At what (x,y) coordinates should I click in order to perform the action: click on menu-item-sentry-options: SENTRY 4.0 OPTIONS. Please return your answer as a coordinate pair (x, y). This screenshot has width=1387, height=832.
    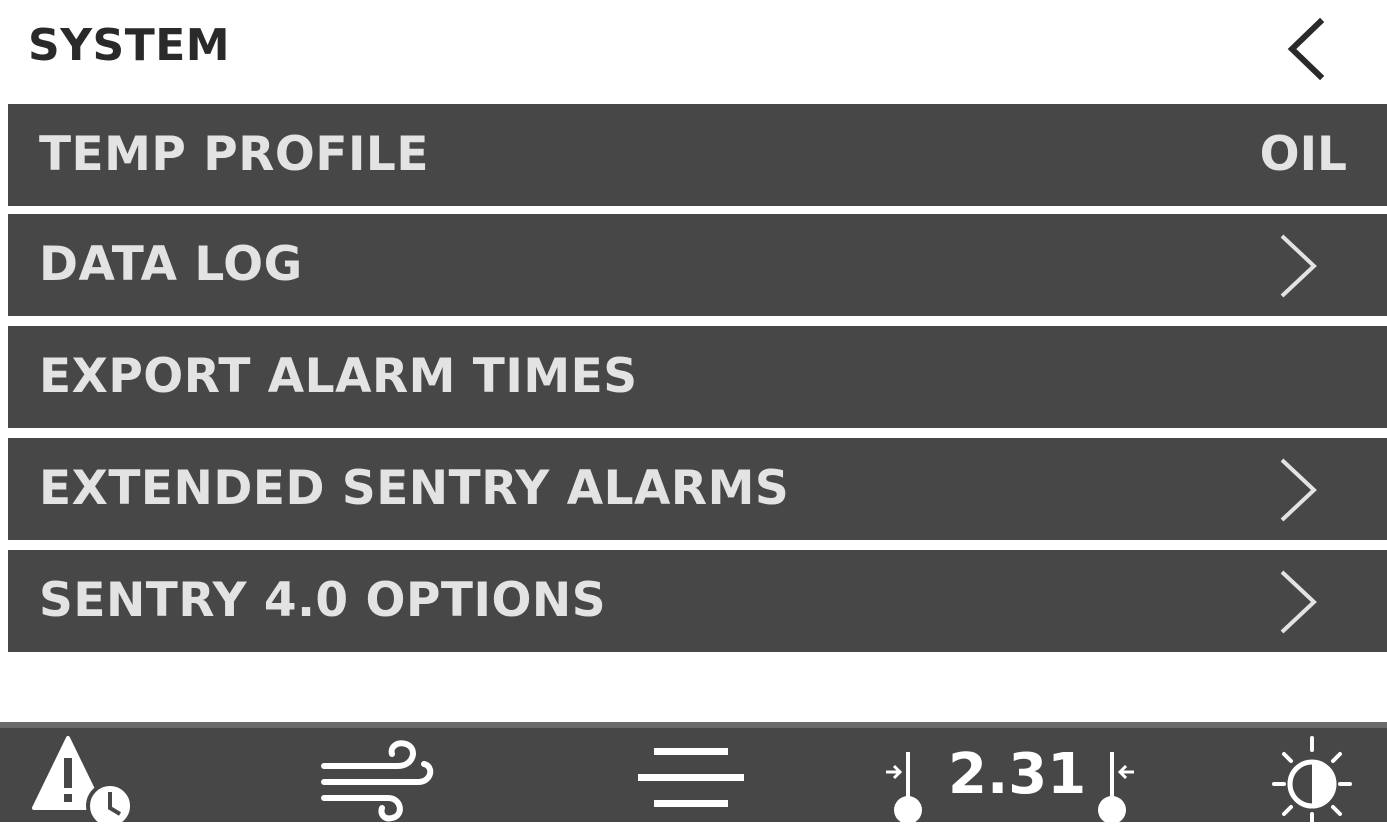
    Looking at the image, I should click on (697, 601).